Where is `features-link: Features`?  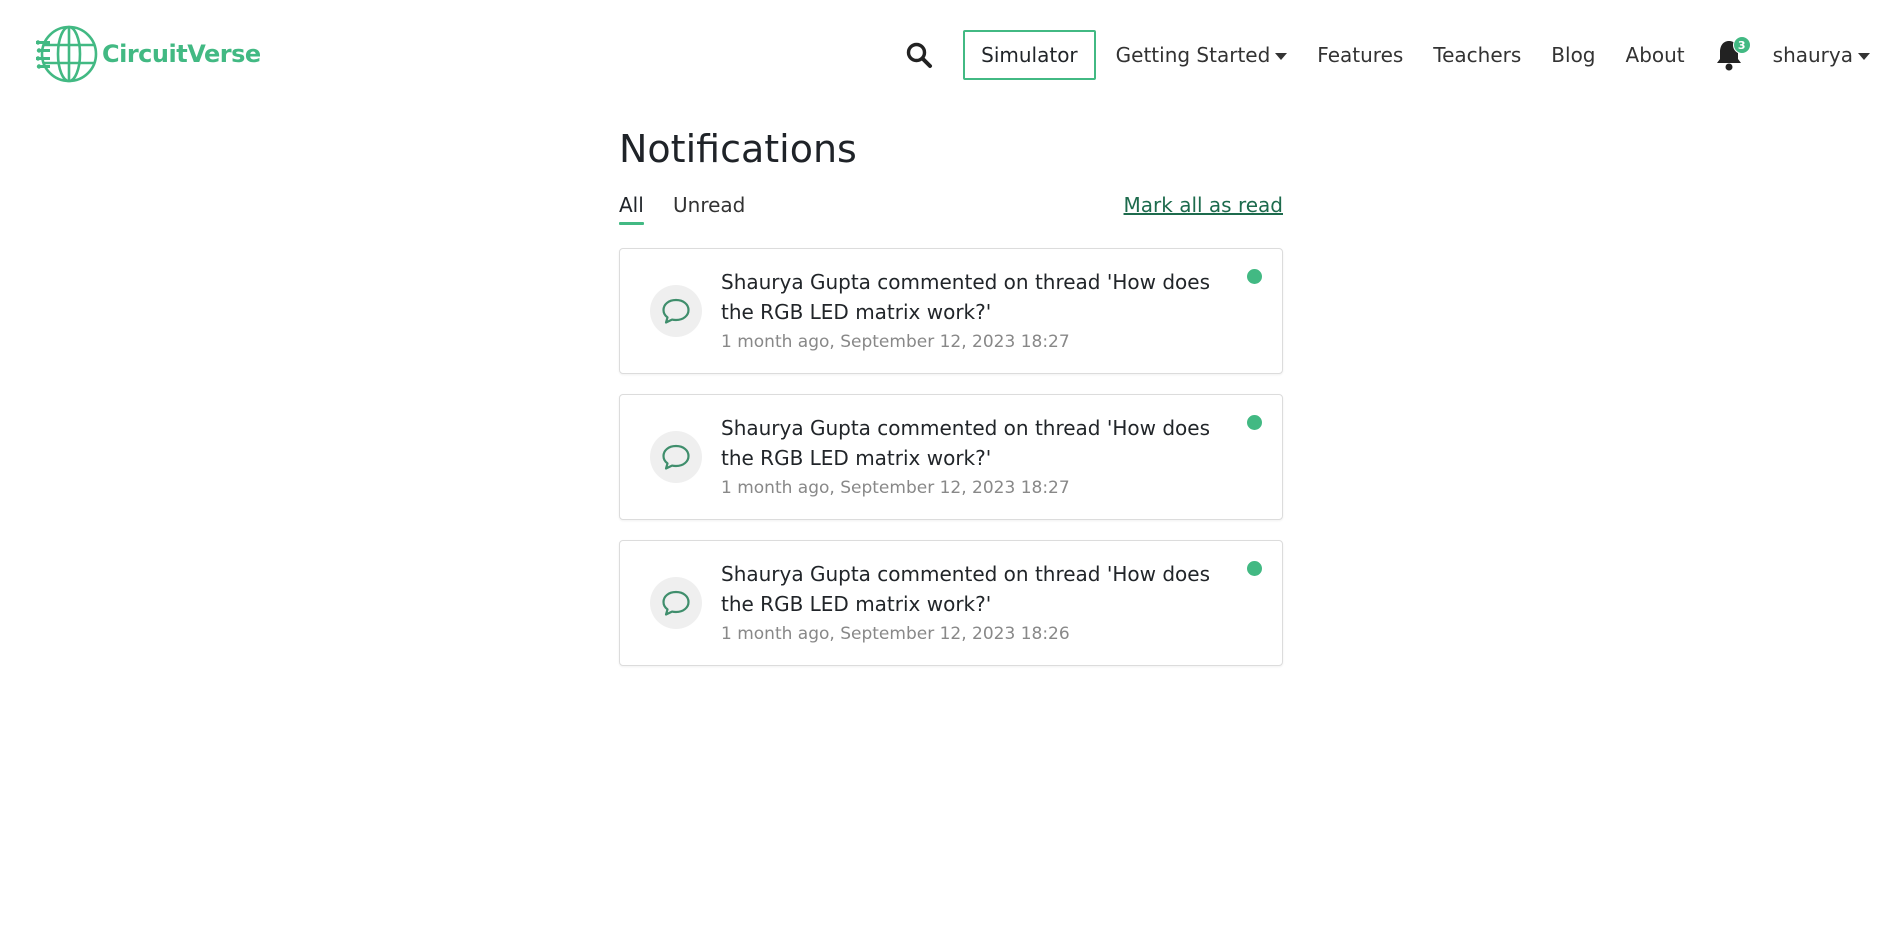
features-link: Features is located at coordinates (1360, 55).